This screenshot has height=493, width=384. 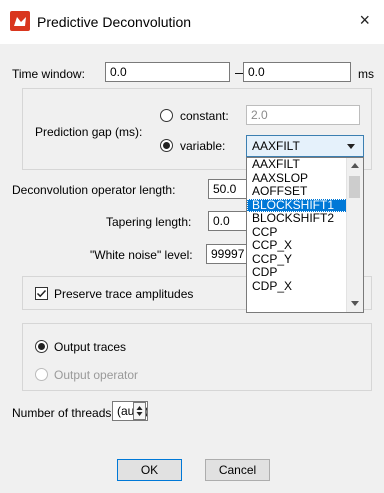 What do you see at coordinates (96, 375) in the screenshot?
I see `output-operator-label: Output operator` at bounding box center [96, 375].